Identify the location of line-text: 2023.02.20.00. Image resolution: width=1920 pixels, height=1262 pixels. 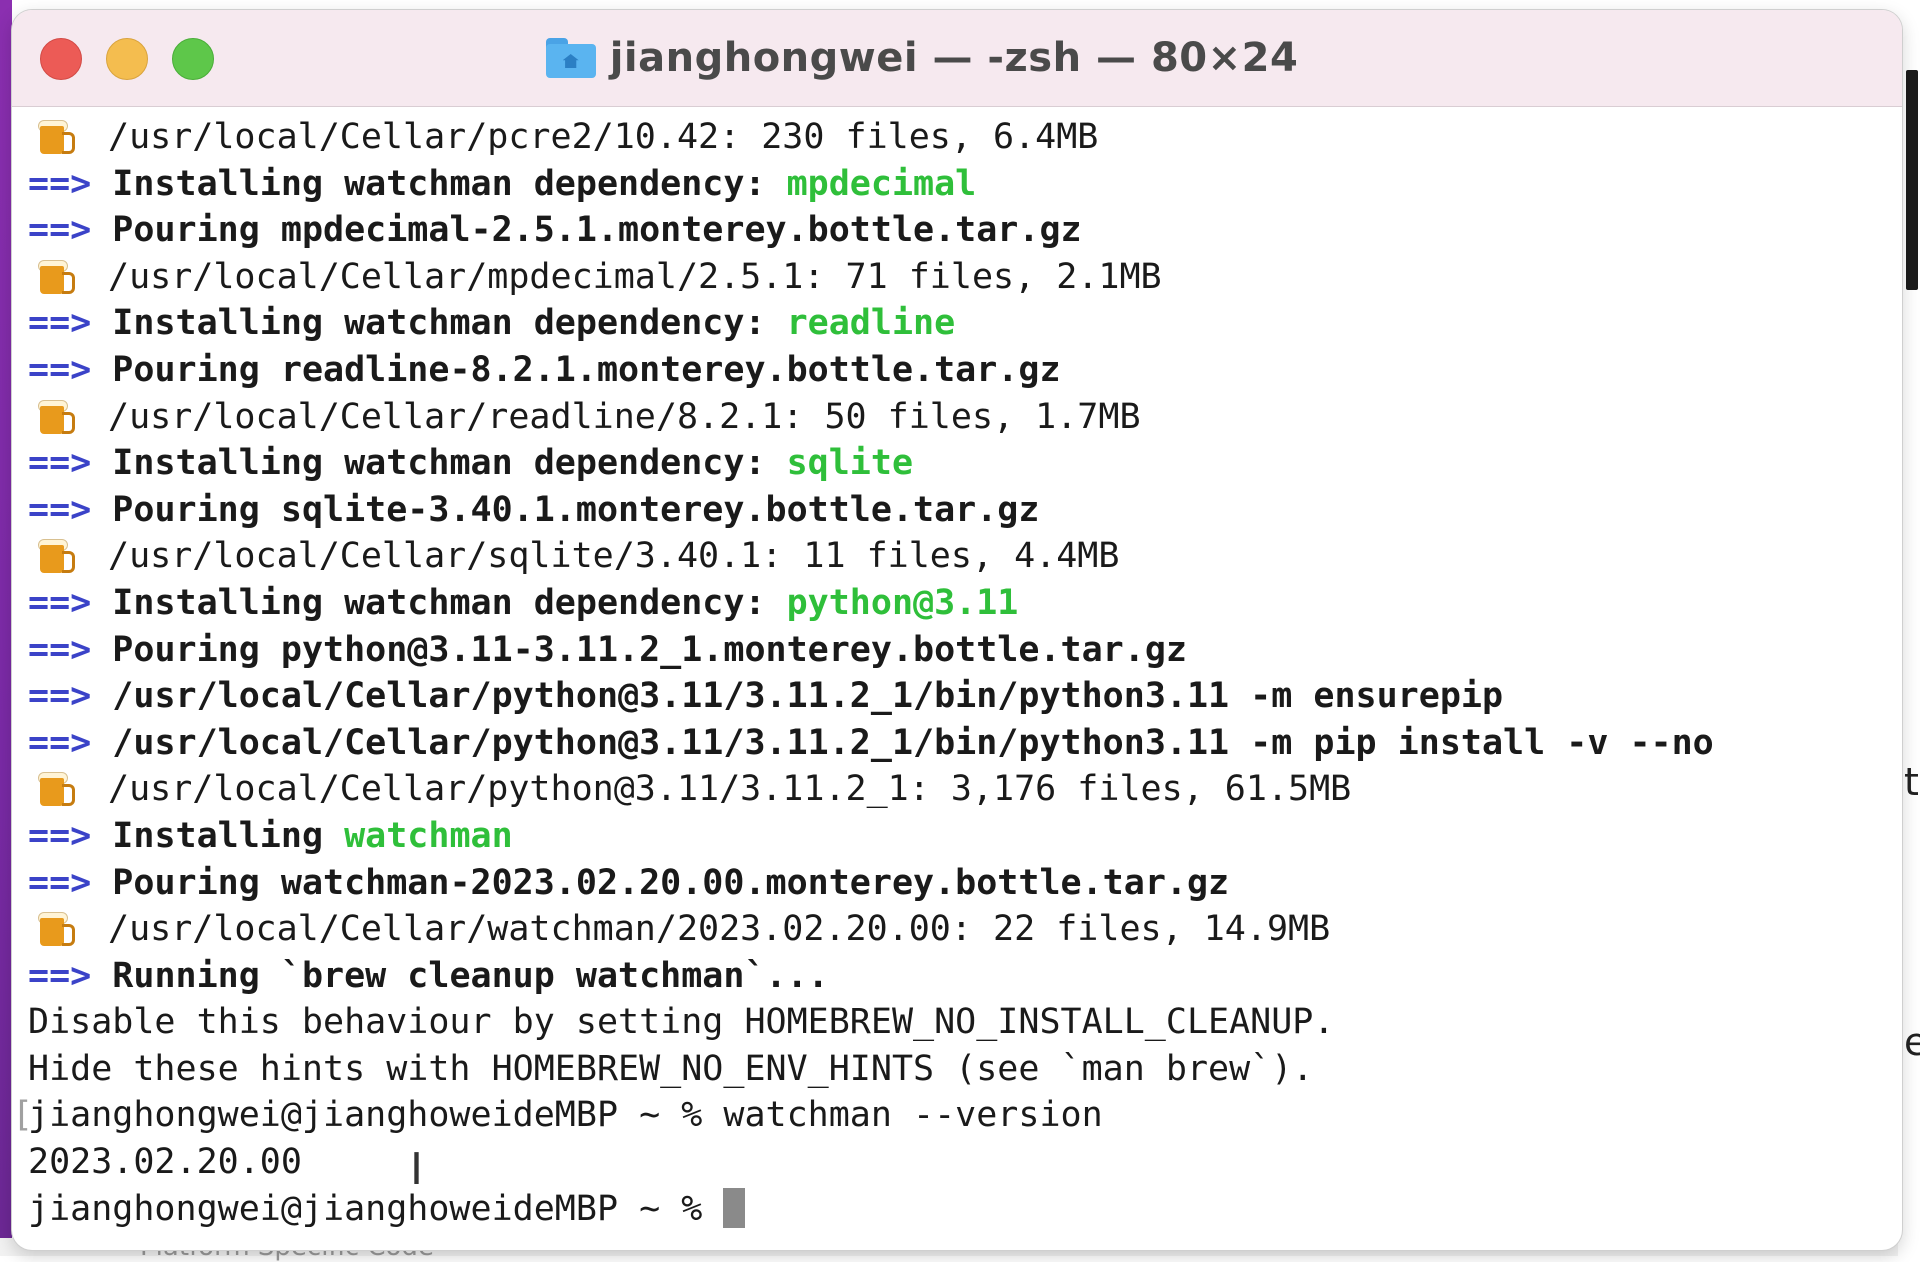
(165, 1162).